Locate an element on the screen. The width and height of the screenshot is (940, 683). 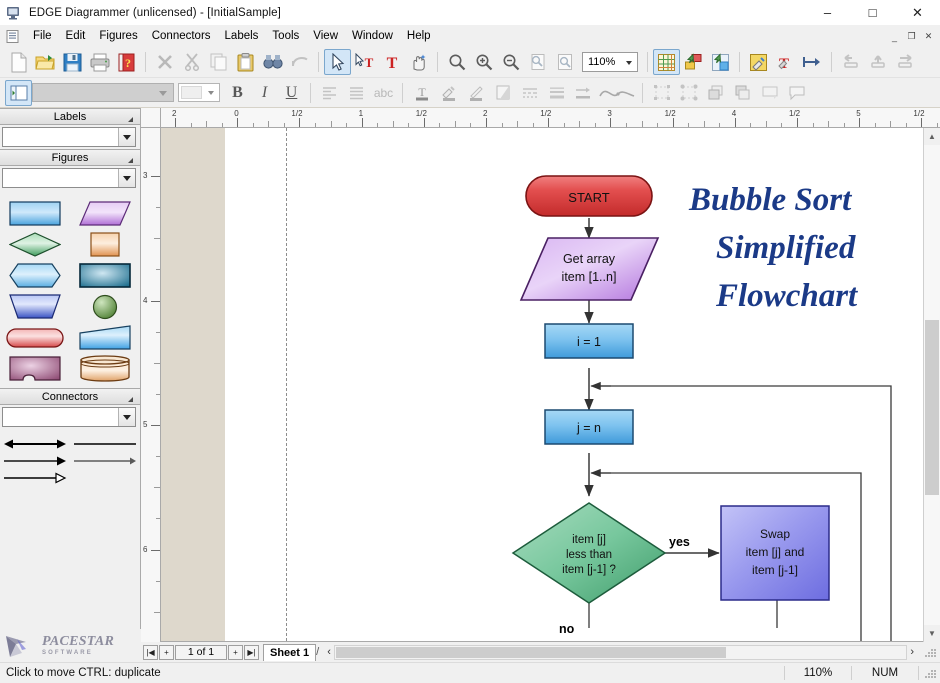
menu-labels: Labels is located at coordinates (242, 36).